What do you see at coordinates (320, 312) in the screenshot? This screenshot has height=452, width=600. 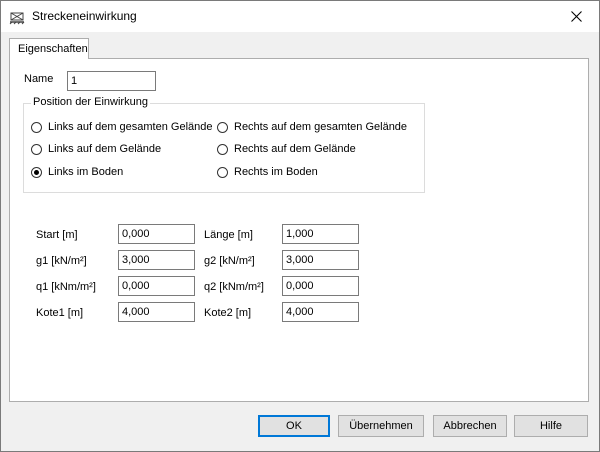 I see `kote2-input` at bounding box center [320, 312].